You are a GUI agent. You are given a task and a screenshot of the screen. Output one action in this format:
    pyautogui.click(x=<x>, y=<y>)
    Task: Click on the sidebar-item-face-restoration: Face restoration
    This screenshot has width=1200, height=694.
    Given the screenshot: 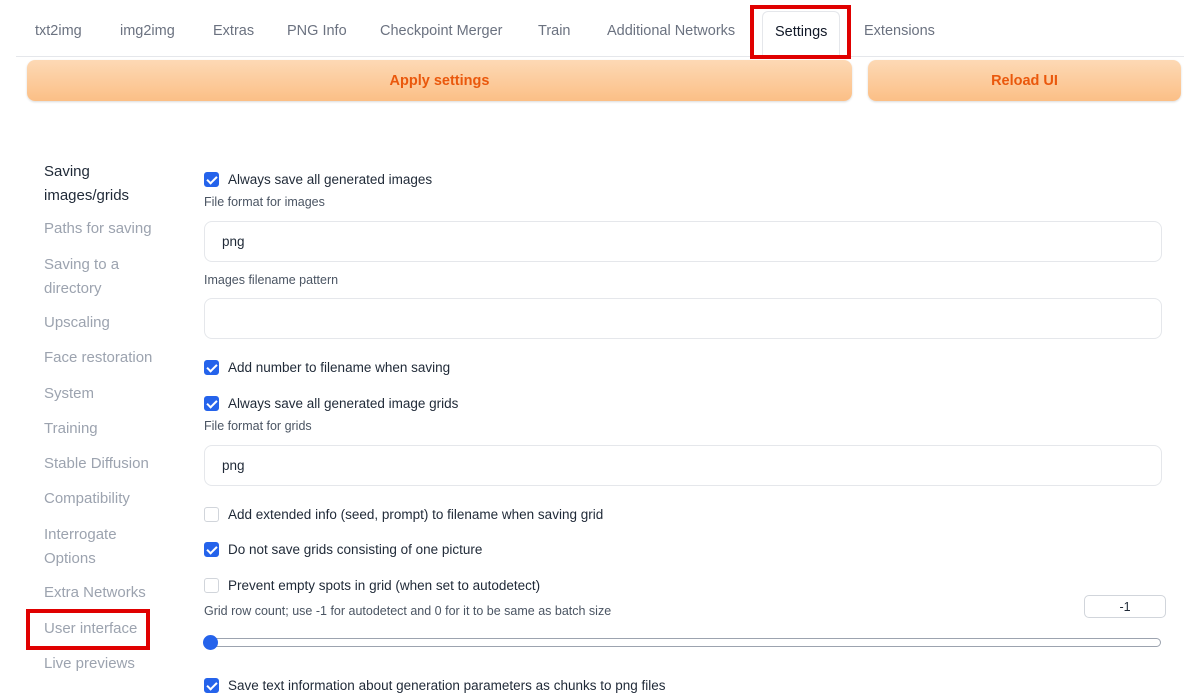 What is the action you would take?
    pyautogui.click(x=114, y=358)
    